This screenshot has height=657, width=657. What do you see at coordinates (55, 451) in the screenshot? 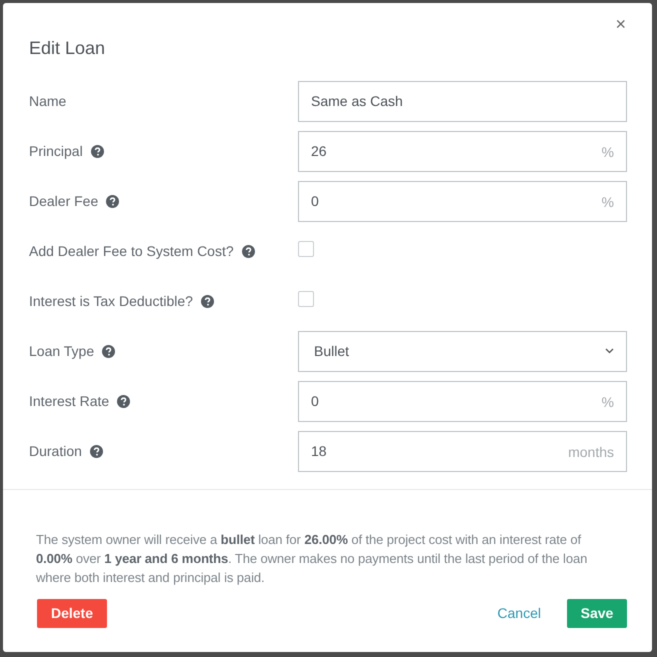
I see `field-label: Duration` at bounding box center [55, 451].